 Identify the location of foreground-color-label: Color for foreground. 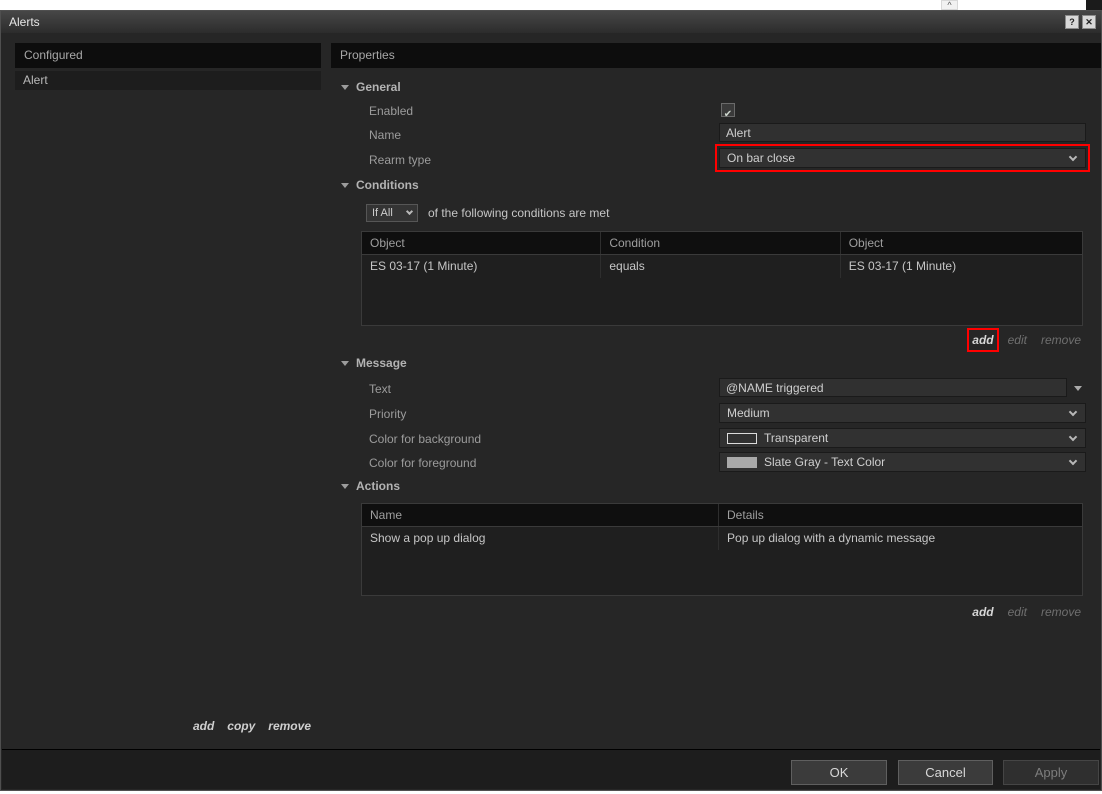
(423, 463).